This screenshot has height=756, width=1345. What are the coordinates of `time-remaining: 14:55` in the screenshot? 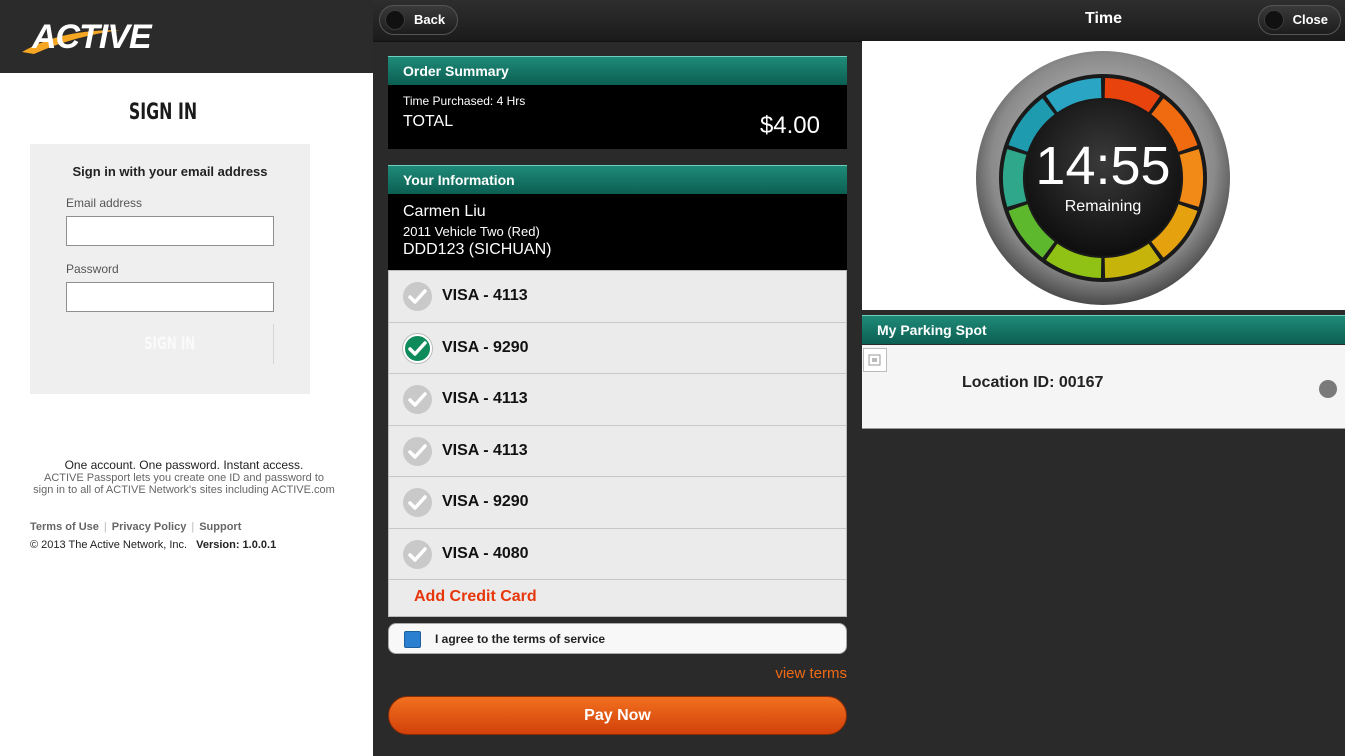 It's located at (1102, 166).